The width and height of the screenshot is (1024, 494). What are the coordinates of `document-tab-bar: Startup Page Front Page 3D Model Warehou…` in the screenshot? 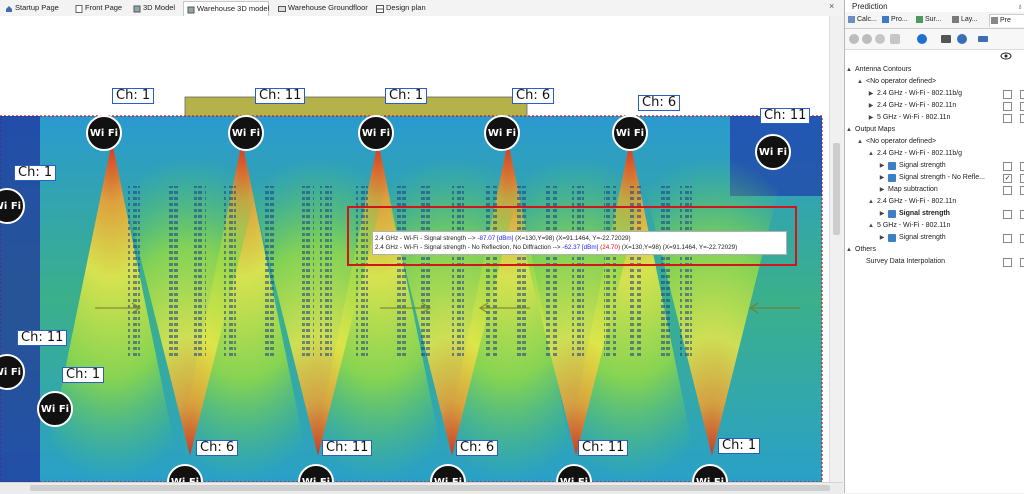 It's located at (421, 8).